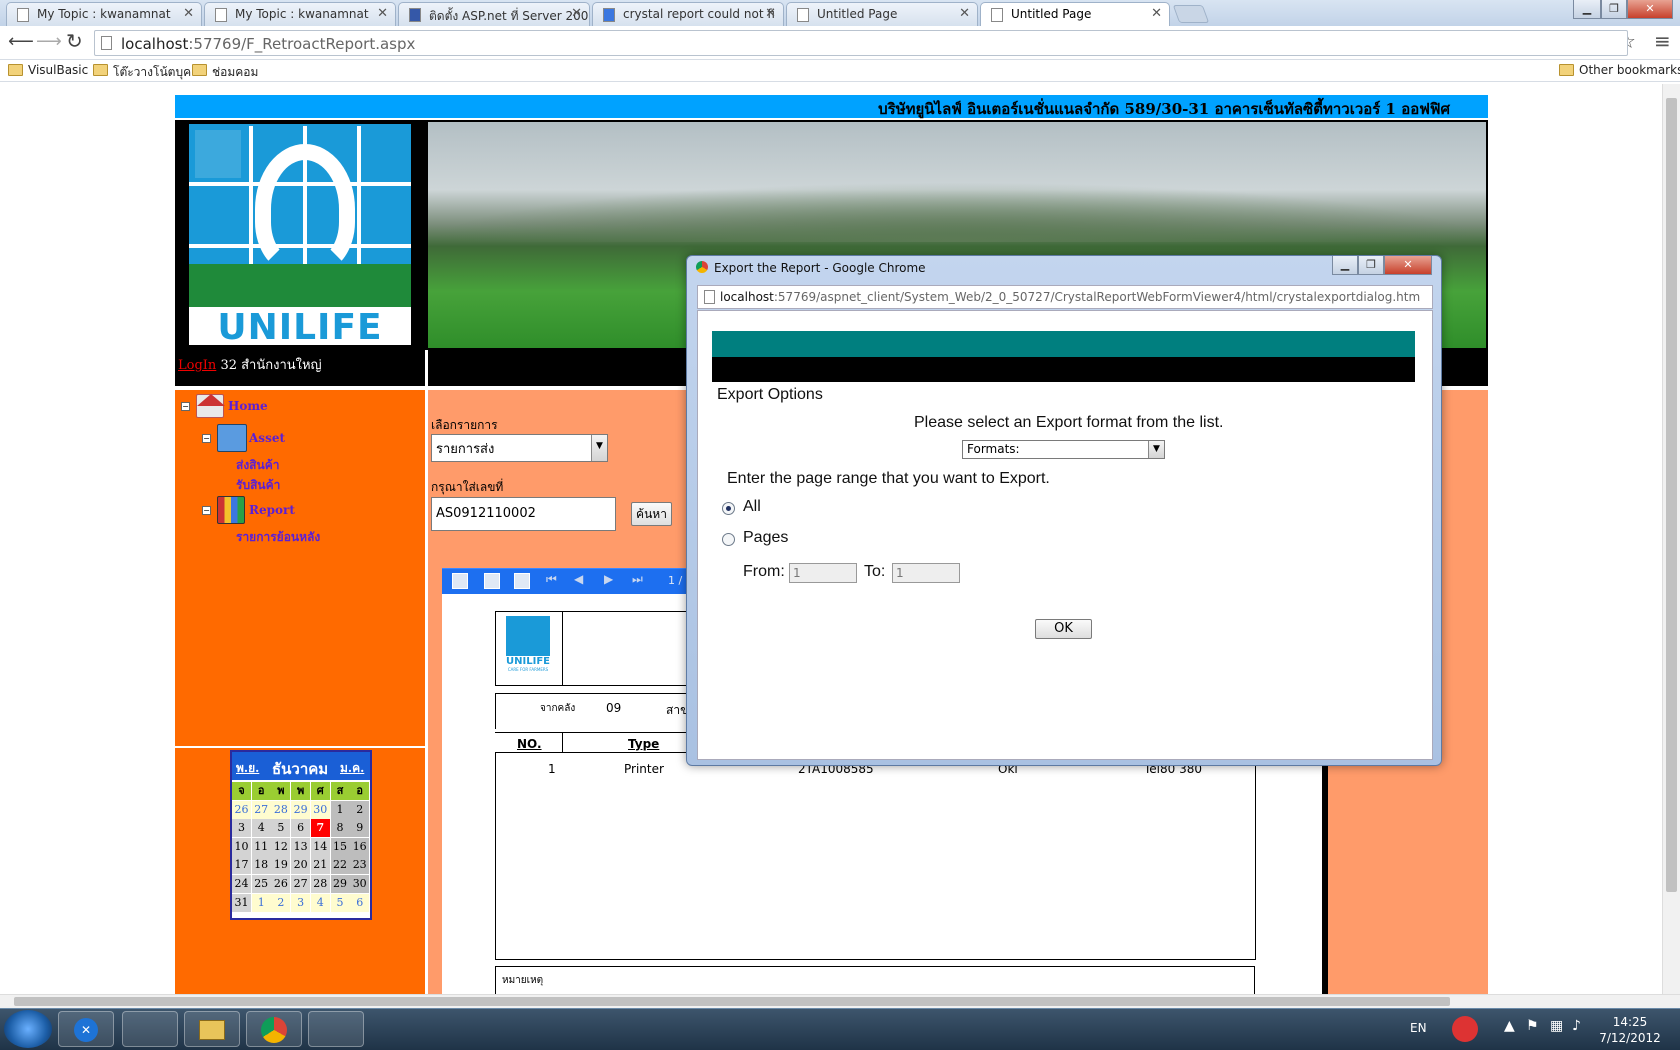 This screenshot has width=1680, height=1050. I want to click on search-button: ค้นหา, so click(651, 514).